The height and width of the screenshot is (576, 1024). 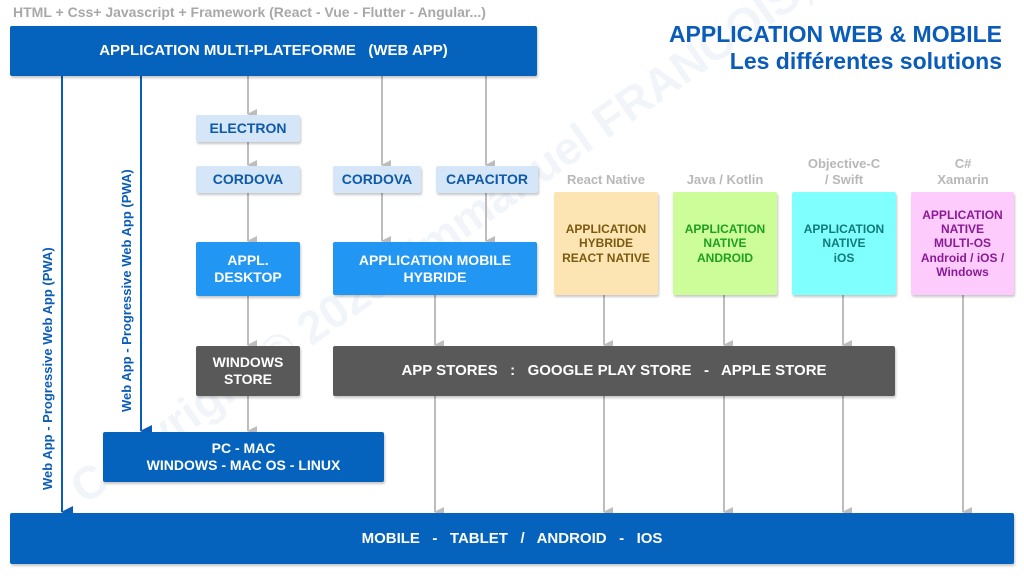 What do you see at coordinates (512, 538) in the screenshot?
I see `mobile-tablet-box: MOBILE - TABLET / ANDROID - IOS` at bounding box center [512, 538].